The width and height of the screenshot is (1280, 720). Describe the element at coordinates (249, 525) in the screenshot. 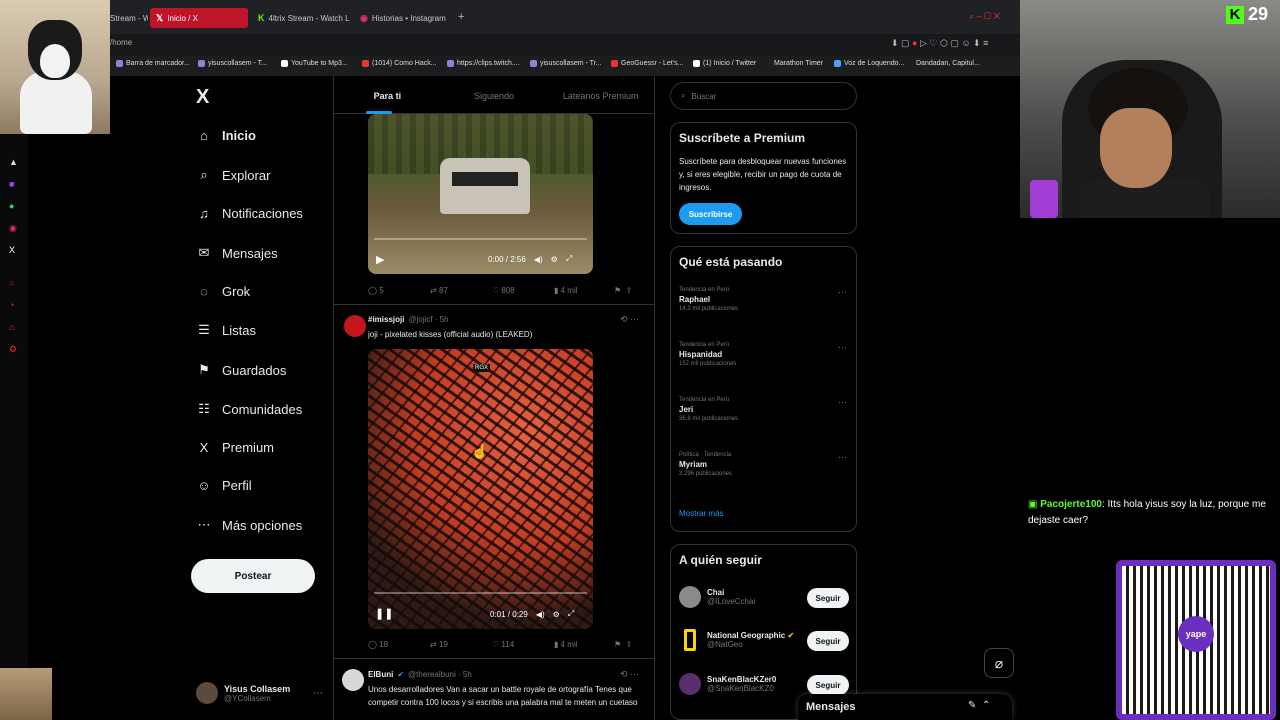

I see `nav-item-more: ⋯ Más opciones` at that location.